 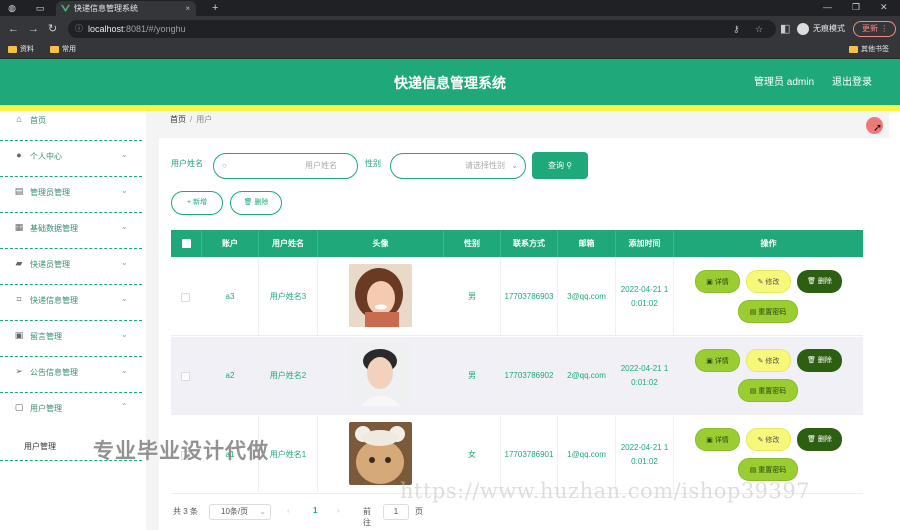 What do you see at coordinates (367, 517) in the screenshot?
I see `goto-label: 前往` at bounding box center [367, 517].